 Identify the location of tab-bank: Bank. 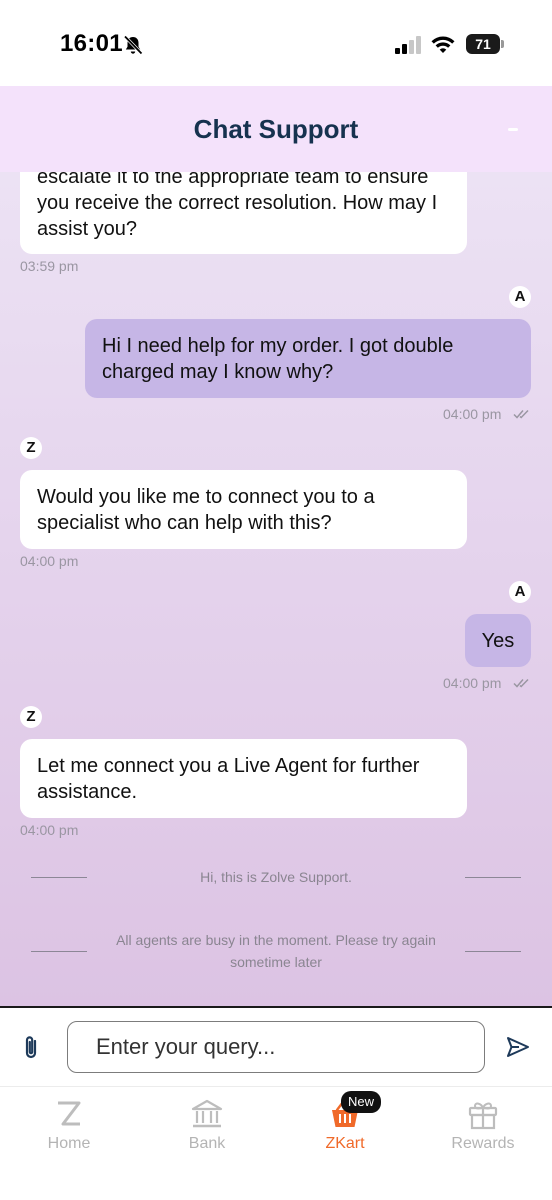
(207, 1143).